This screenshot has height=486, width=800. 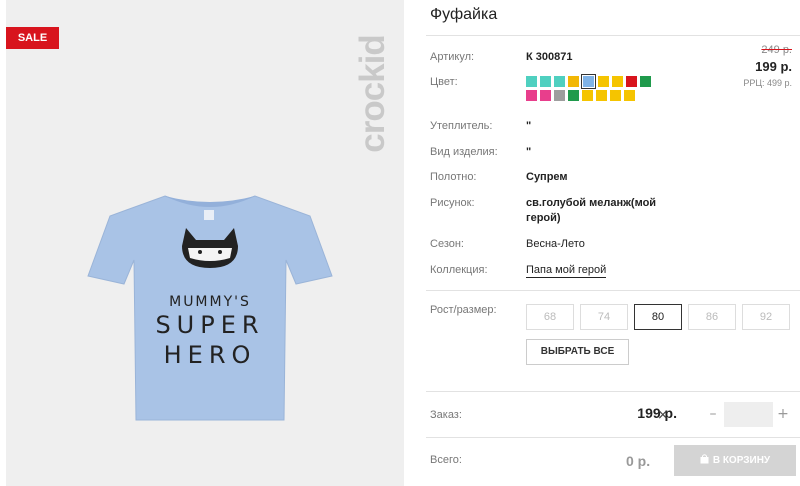 I want to click on quantity-decrease-button: –, so click(x=713, y=414).